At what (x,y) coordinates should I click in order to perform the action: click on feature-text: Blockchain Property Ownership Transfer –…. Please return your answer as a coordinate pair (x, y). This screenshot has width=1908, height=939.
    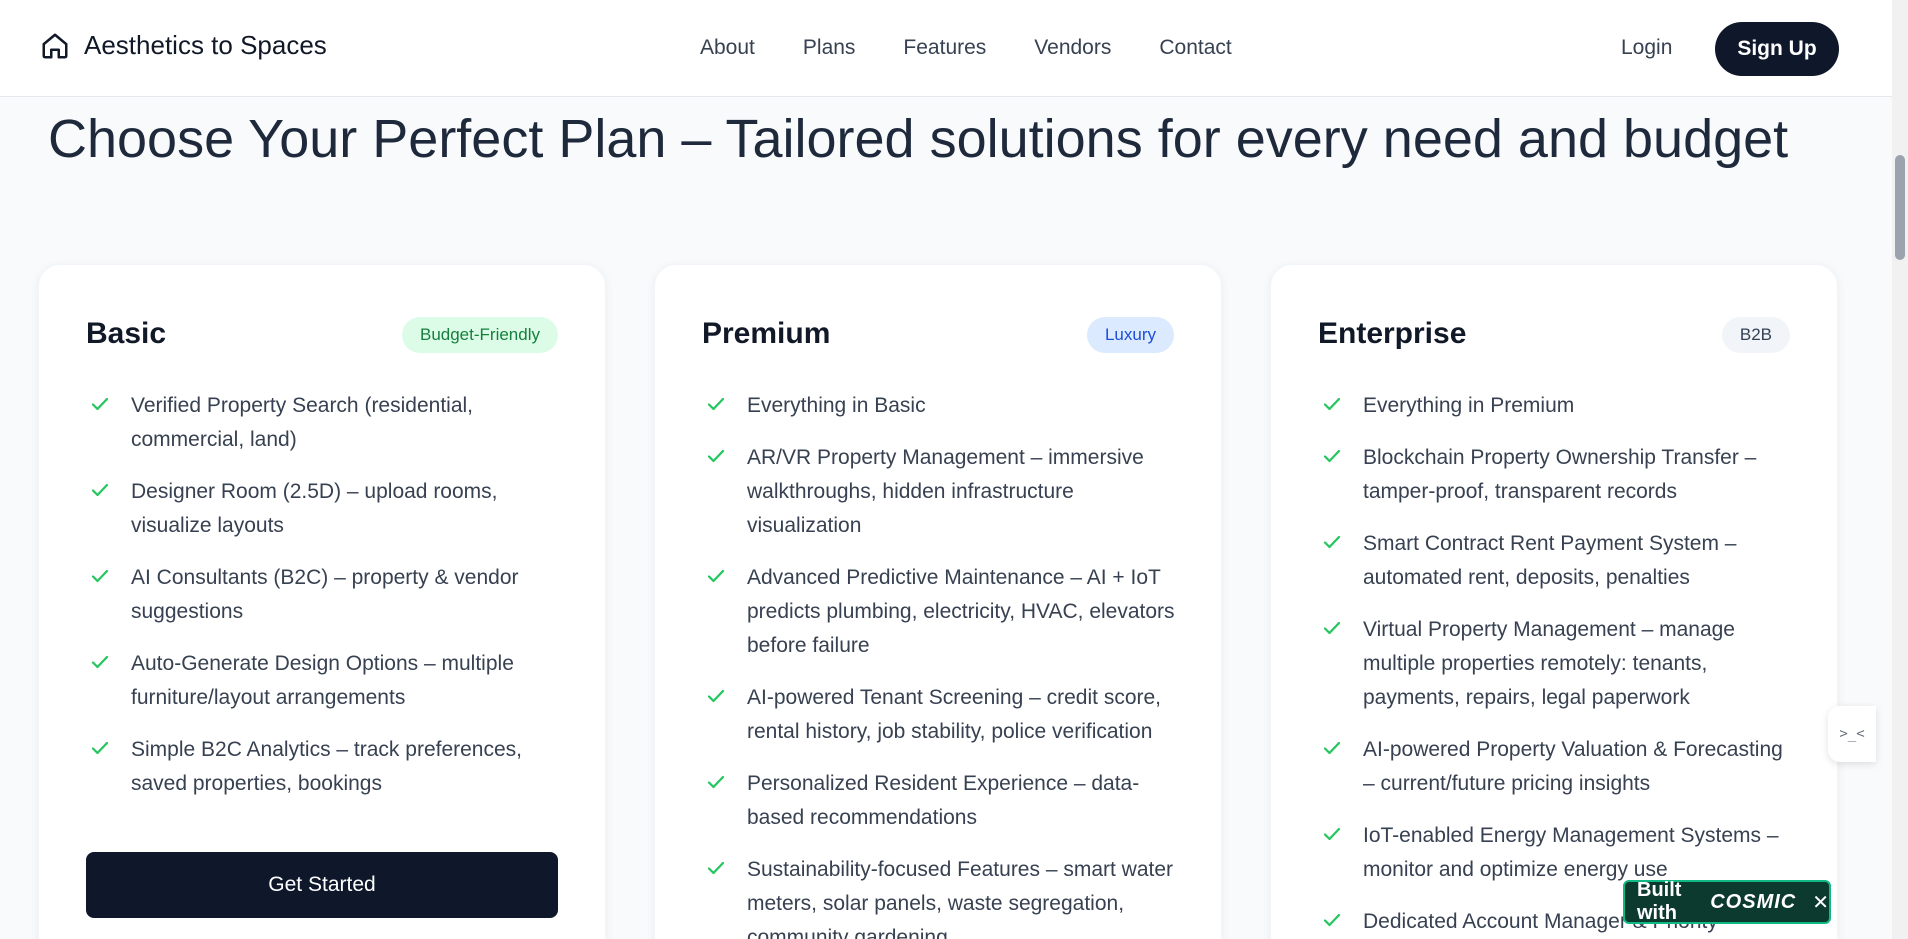
    Looking at the image, I should click on (1560, 474).